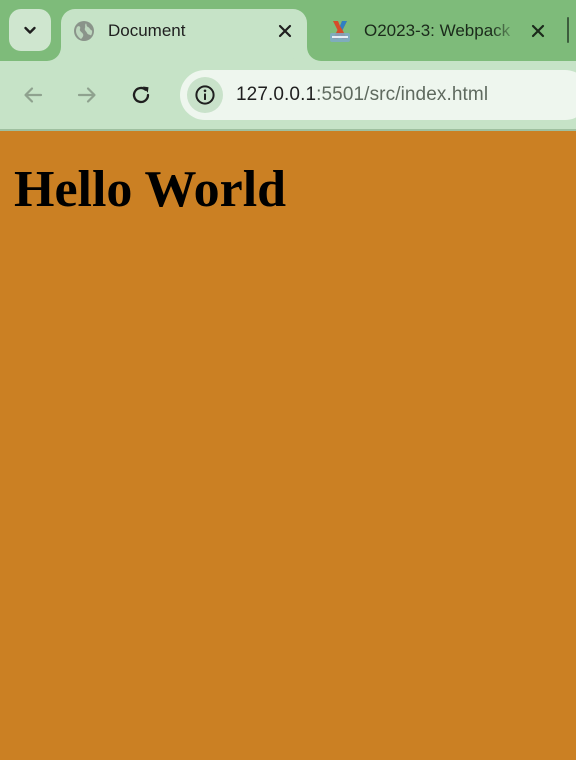 The width and height of the screenshot is (576, 760). I want to click on reload-button, so click(141, 95).